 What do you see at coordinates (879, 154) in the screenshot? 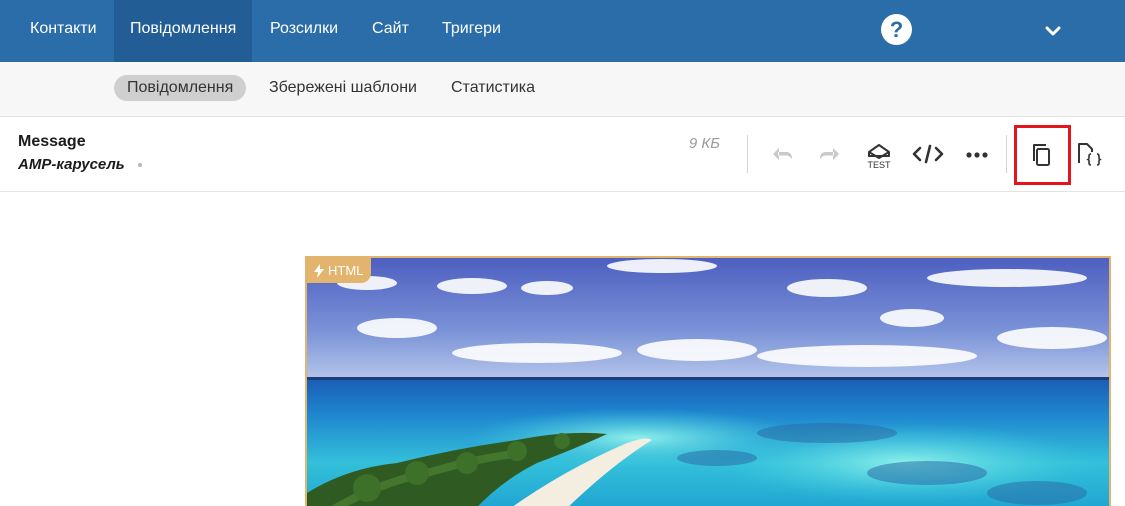
I see `send-test-icon: TEST` at bounding box center [879, 154].